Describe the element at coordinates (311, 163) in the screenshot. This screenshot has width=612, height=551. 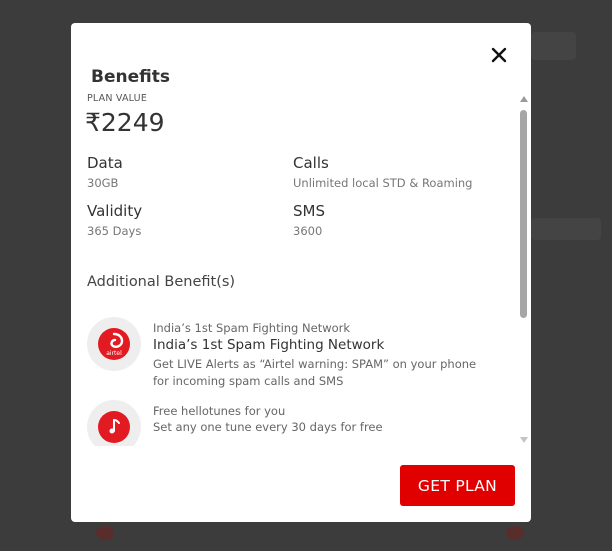
I see `calls-label: Calls` at that location.